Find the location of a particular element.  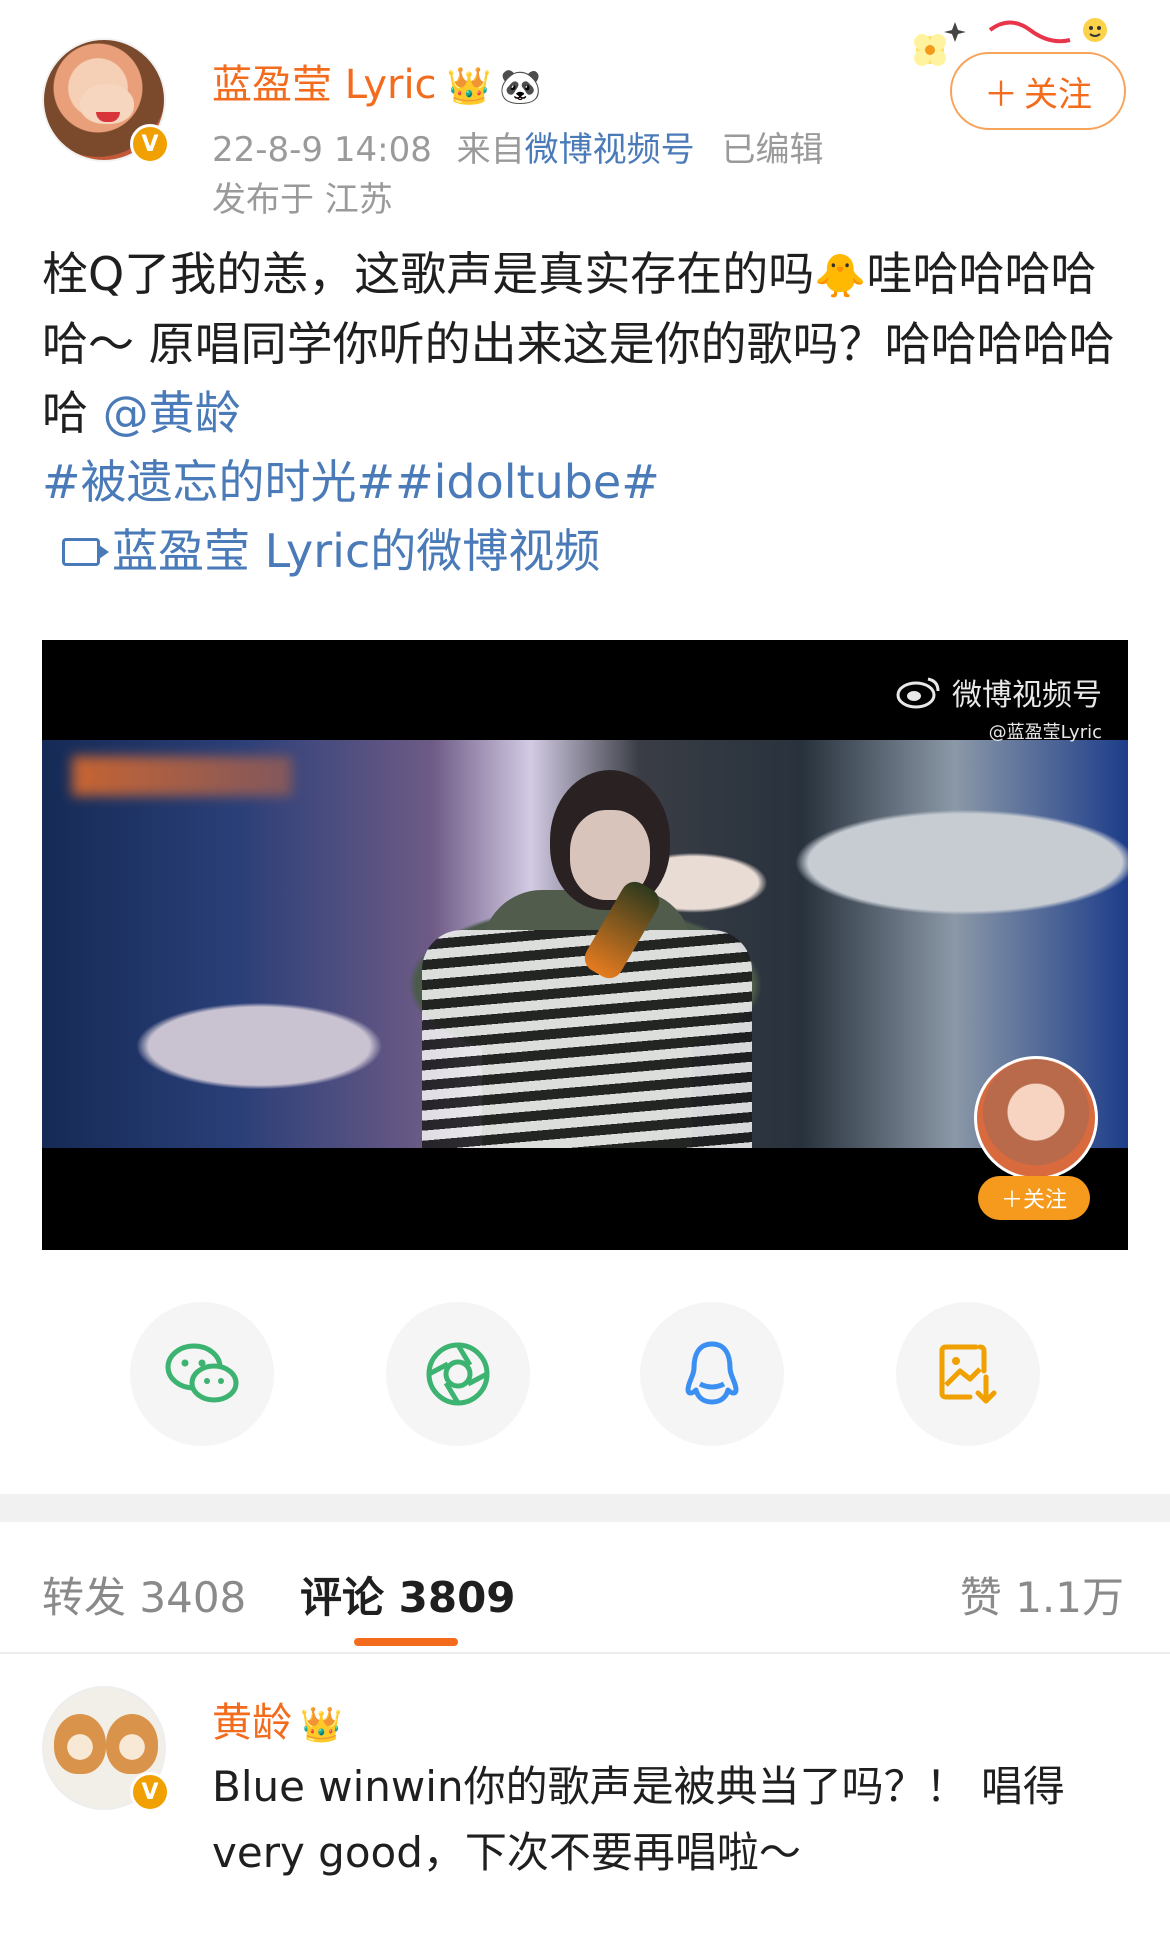

tab-likes: 赞 1.1万 is located at coordinates (1042, 1594).